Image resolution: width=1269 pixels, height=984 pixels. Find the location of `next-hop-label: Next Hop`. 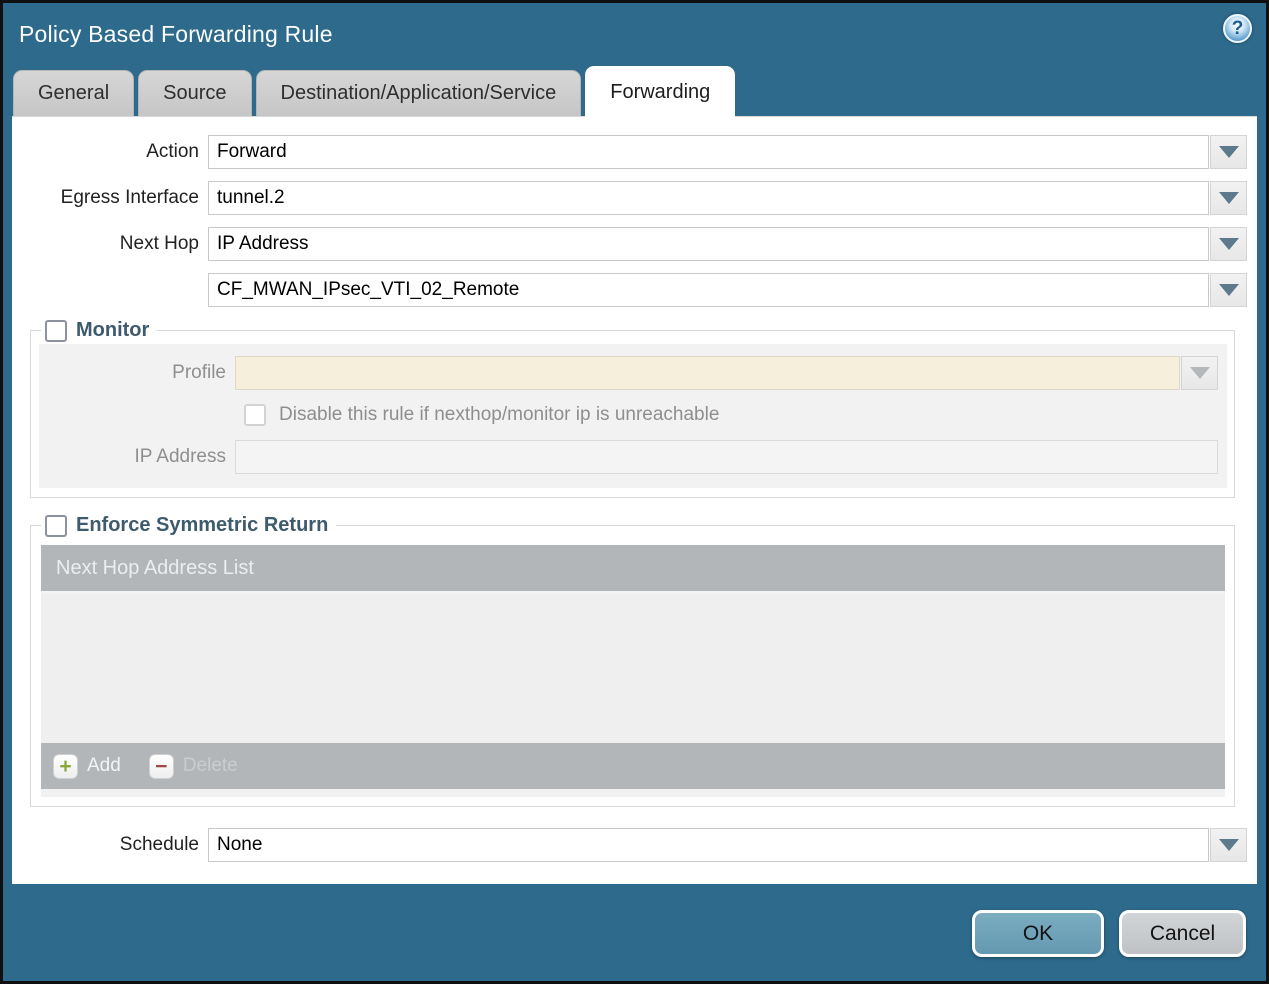

next-hop-label: Next Hop is located at coordinates (159, 243).